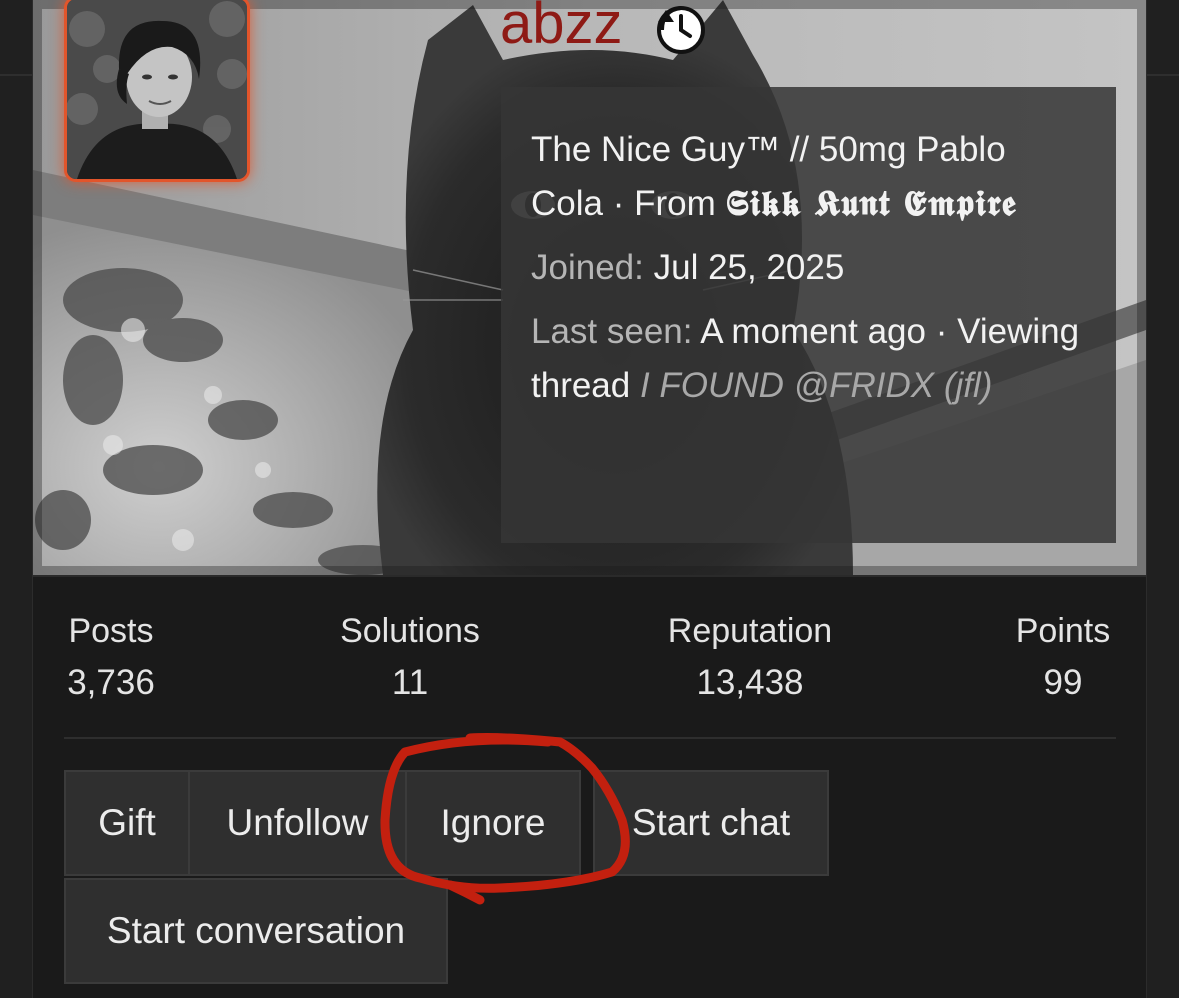 This screenshot has height=998, width=1179. Describe the element at coordinates (111, 631) in the screenshot. I see `stat-label: Posts` at that location.